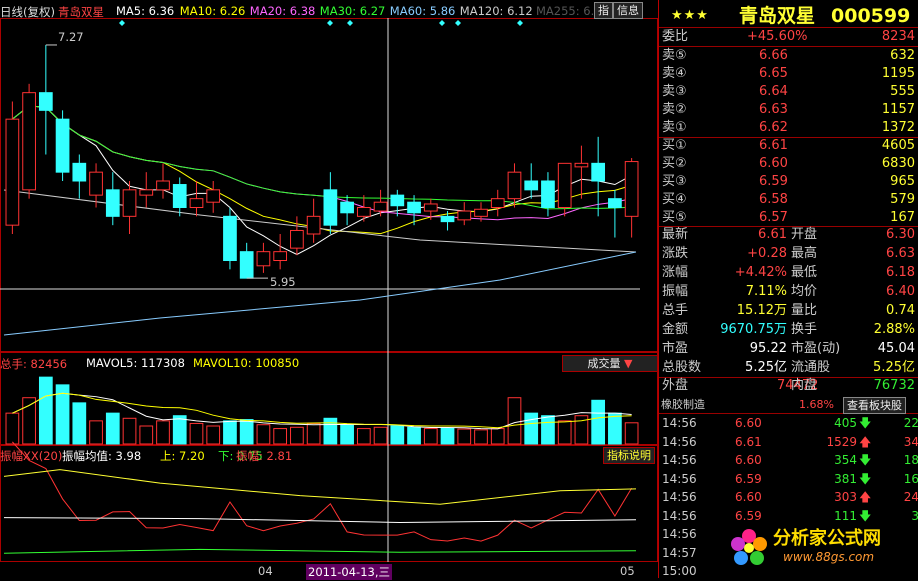 The image size is (918, 581). What do you see at coordinates (788, 235) in the screenshot?
I see `stat-row: 最新 6.61 开盘 6.30` at bounding box center [788, 235].